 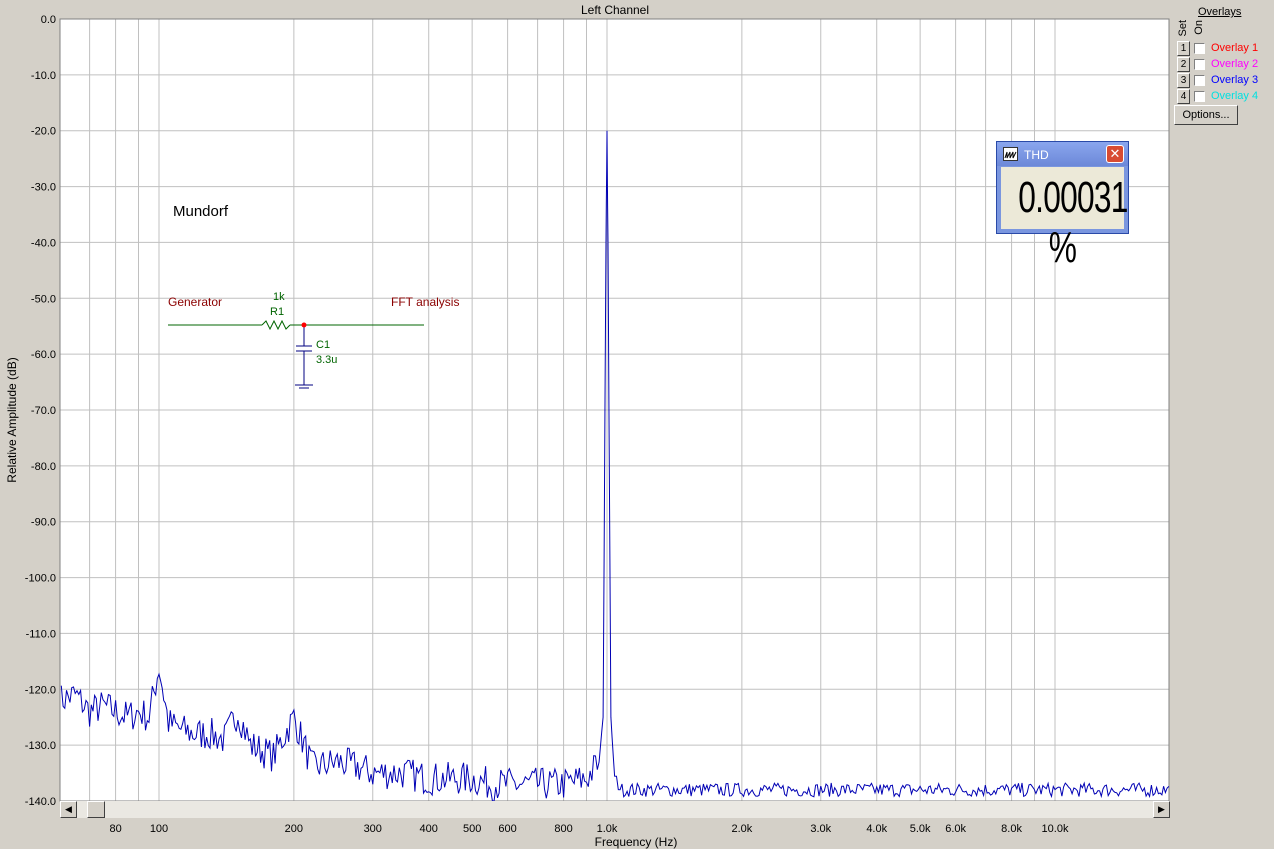 I want to click on y-tick-label: -90.0, so click(x=43, y=523).